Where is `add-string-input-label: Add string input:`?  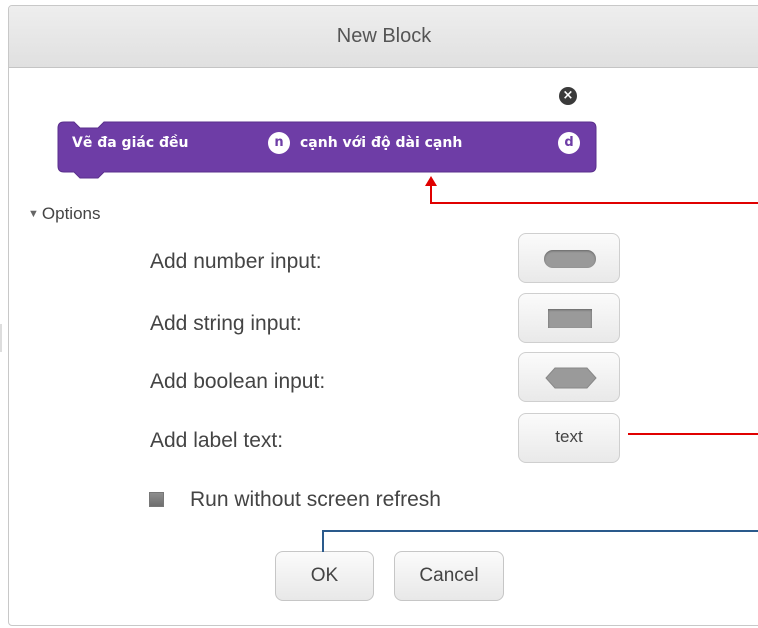
add-string-input-label: Add string input: is located at coordinates (226, 323).